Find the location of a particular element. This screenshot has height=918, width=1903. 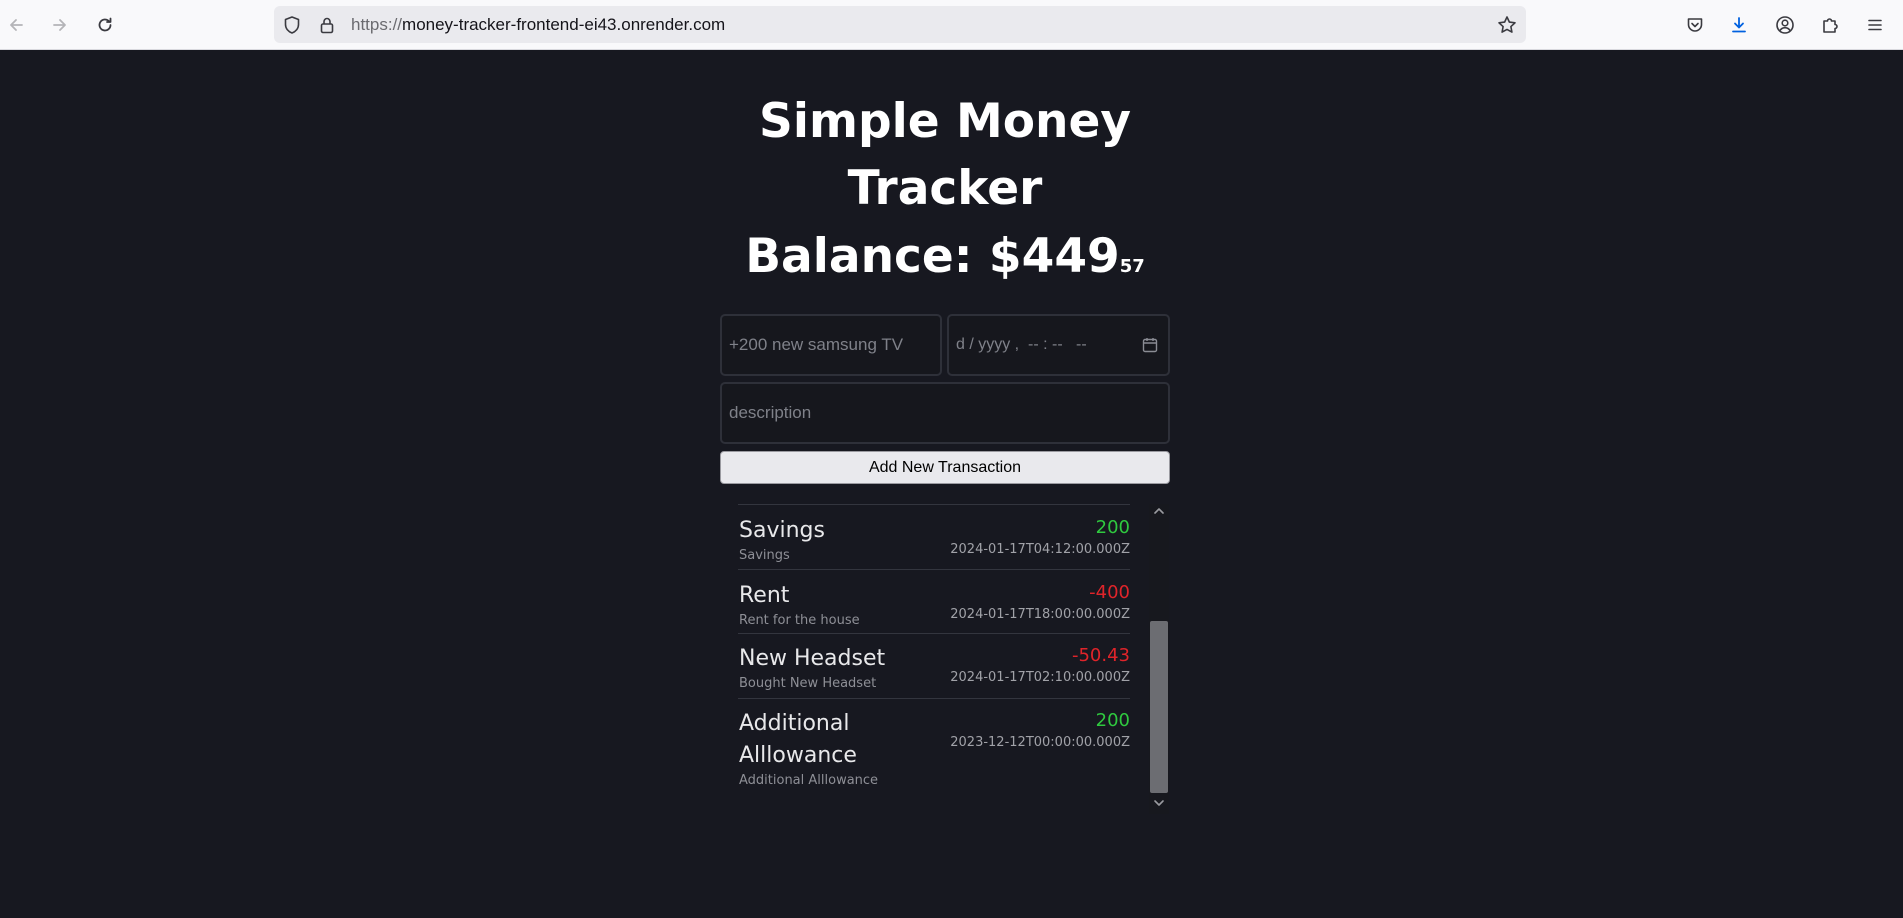

transaction-description: Bought New Headset is located at coordinates (808, 683).